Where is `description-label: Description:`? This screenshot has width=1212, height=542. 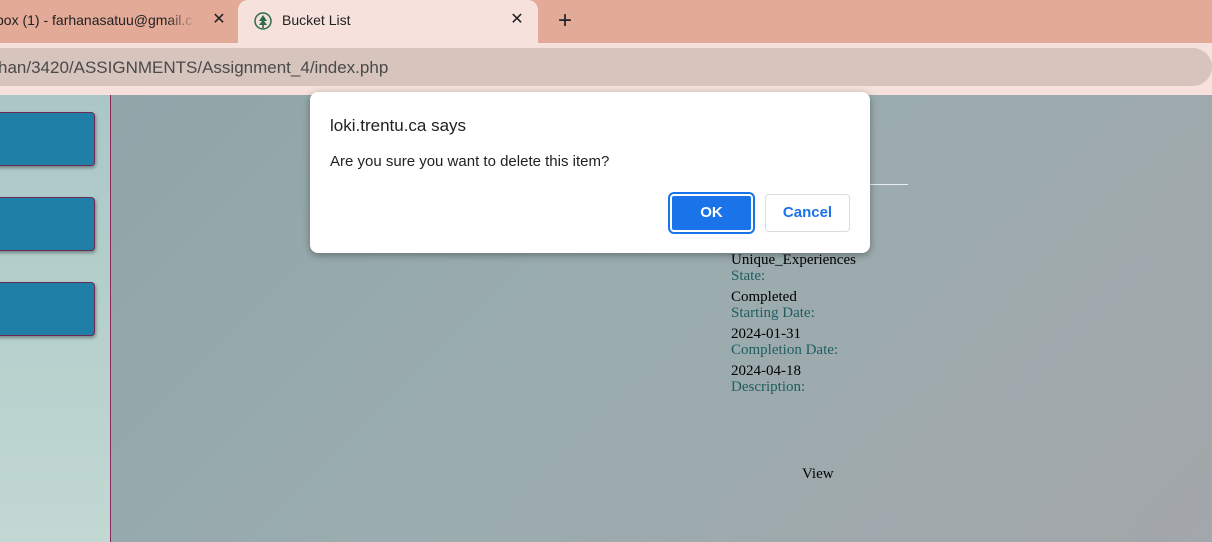
description-label: Description: is located at coordinates (768, 387).